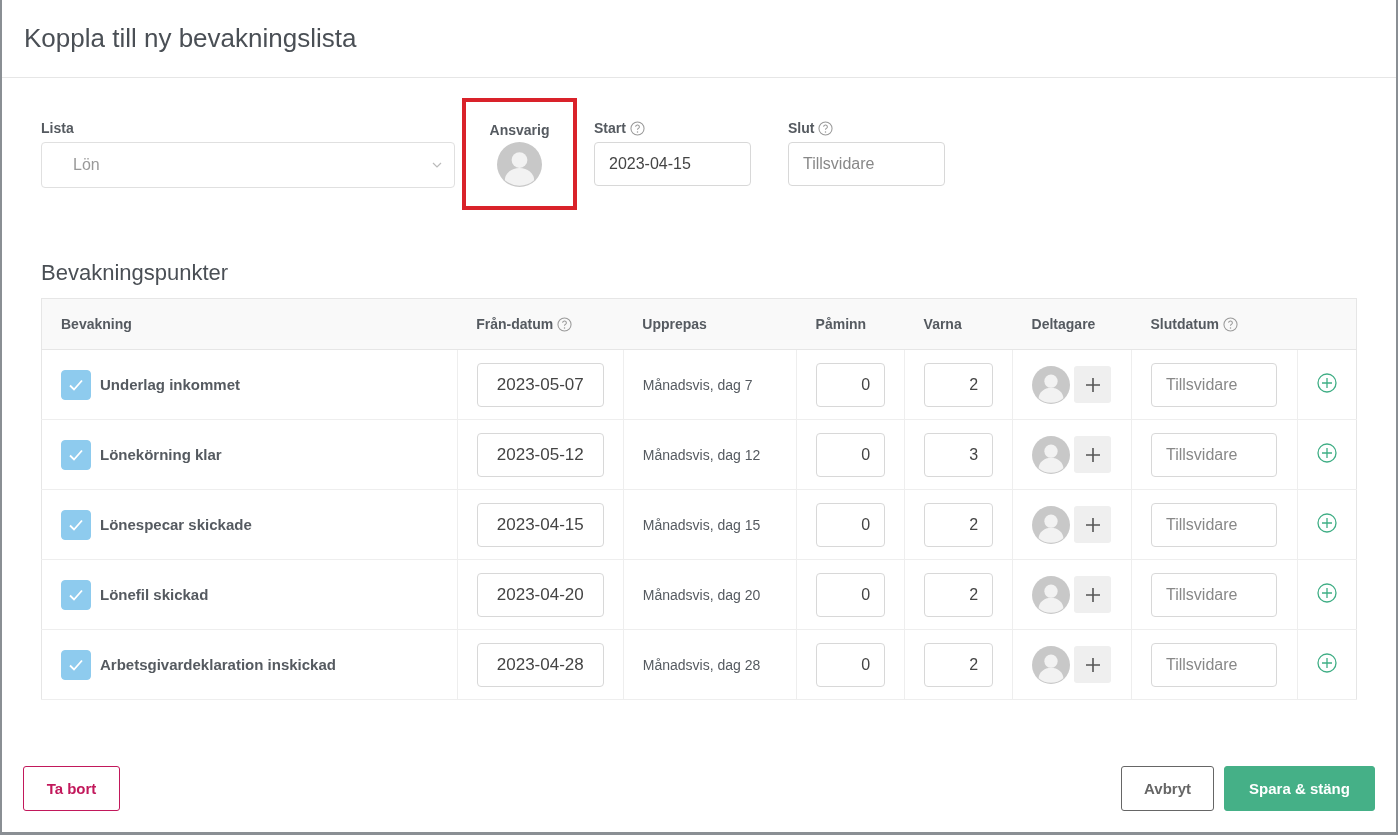 The image size is (1398, 835). I want to click on field-label: Lista, so click(58, 128).